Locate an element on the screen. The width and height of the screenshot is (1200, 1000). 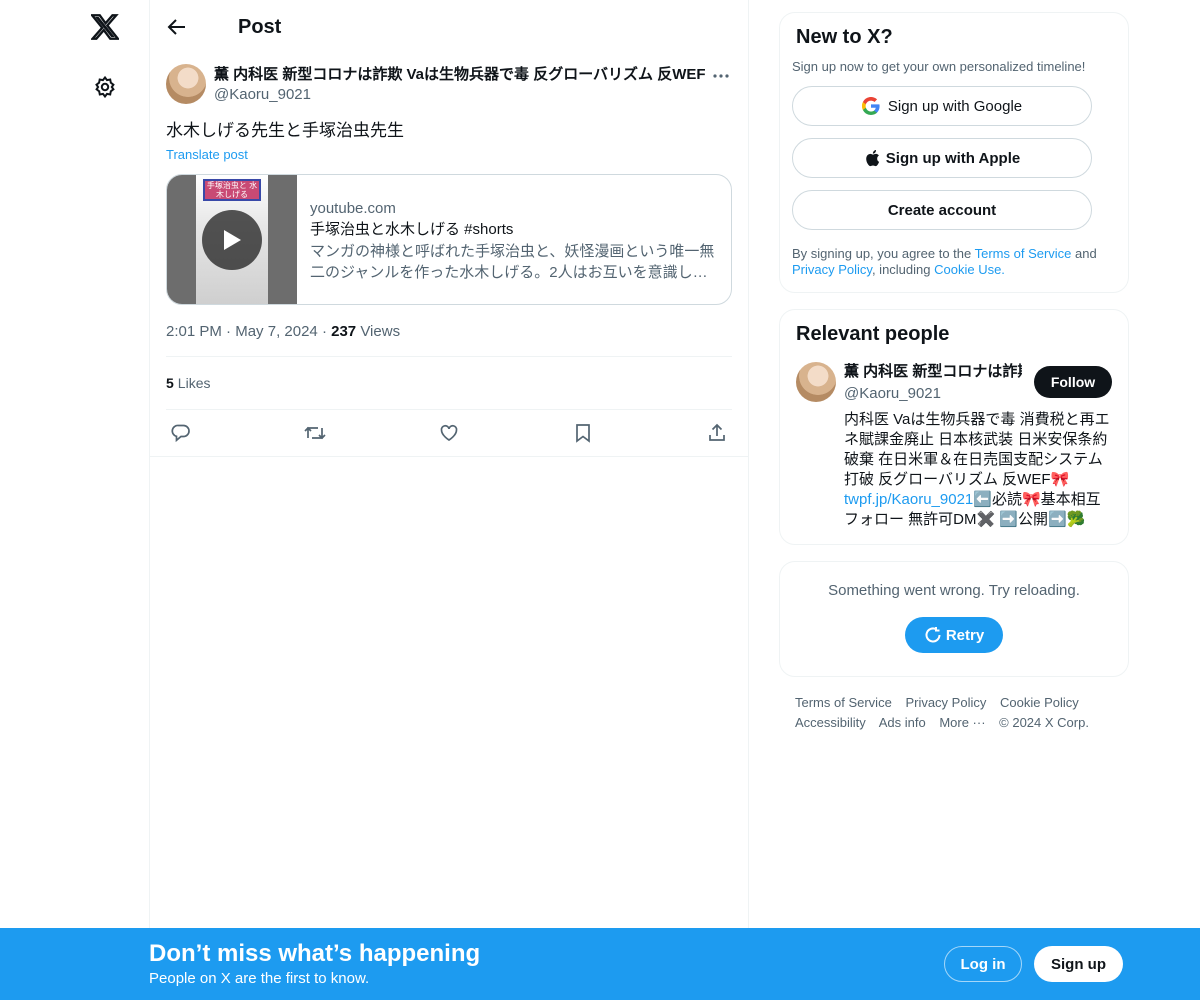
create-account-button: Create account is located at coordinates (942, 210).